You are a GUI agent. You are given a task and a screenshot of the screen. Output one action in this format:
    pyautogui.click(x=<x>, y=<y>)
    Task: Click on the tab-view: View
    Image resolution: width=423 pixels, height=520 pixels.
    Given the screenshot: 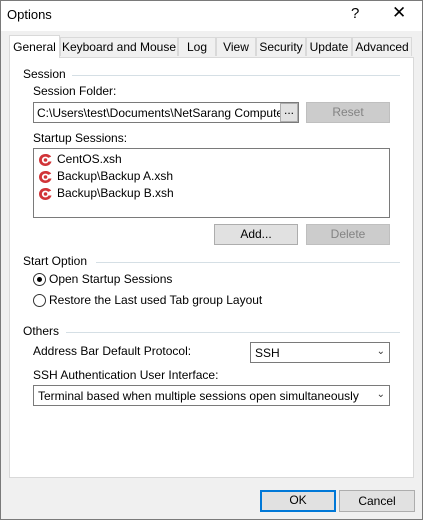 What is the action you would take?
    pyautogui.click(x=236, y=46)
    